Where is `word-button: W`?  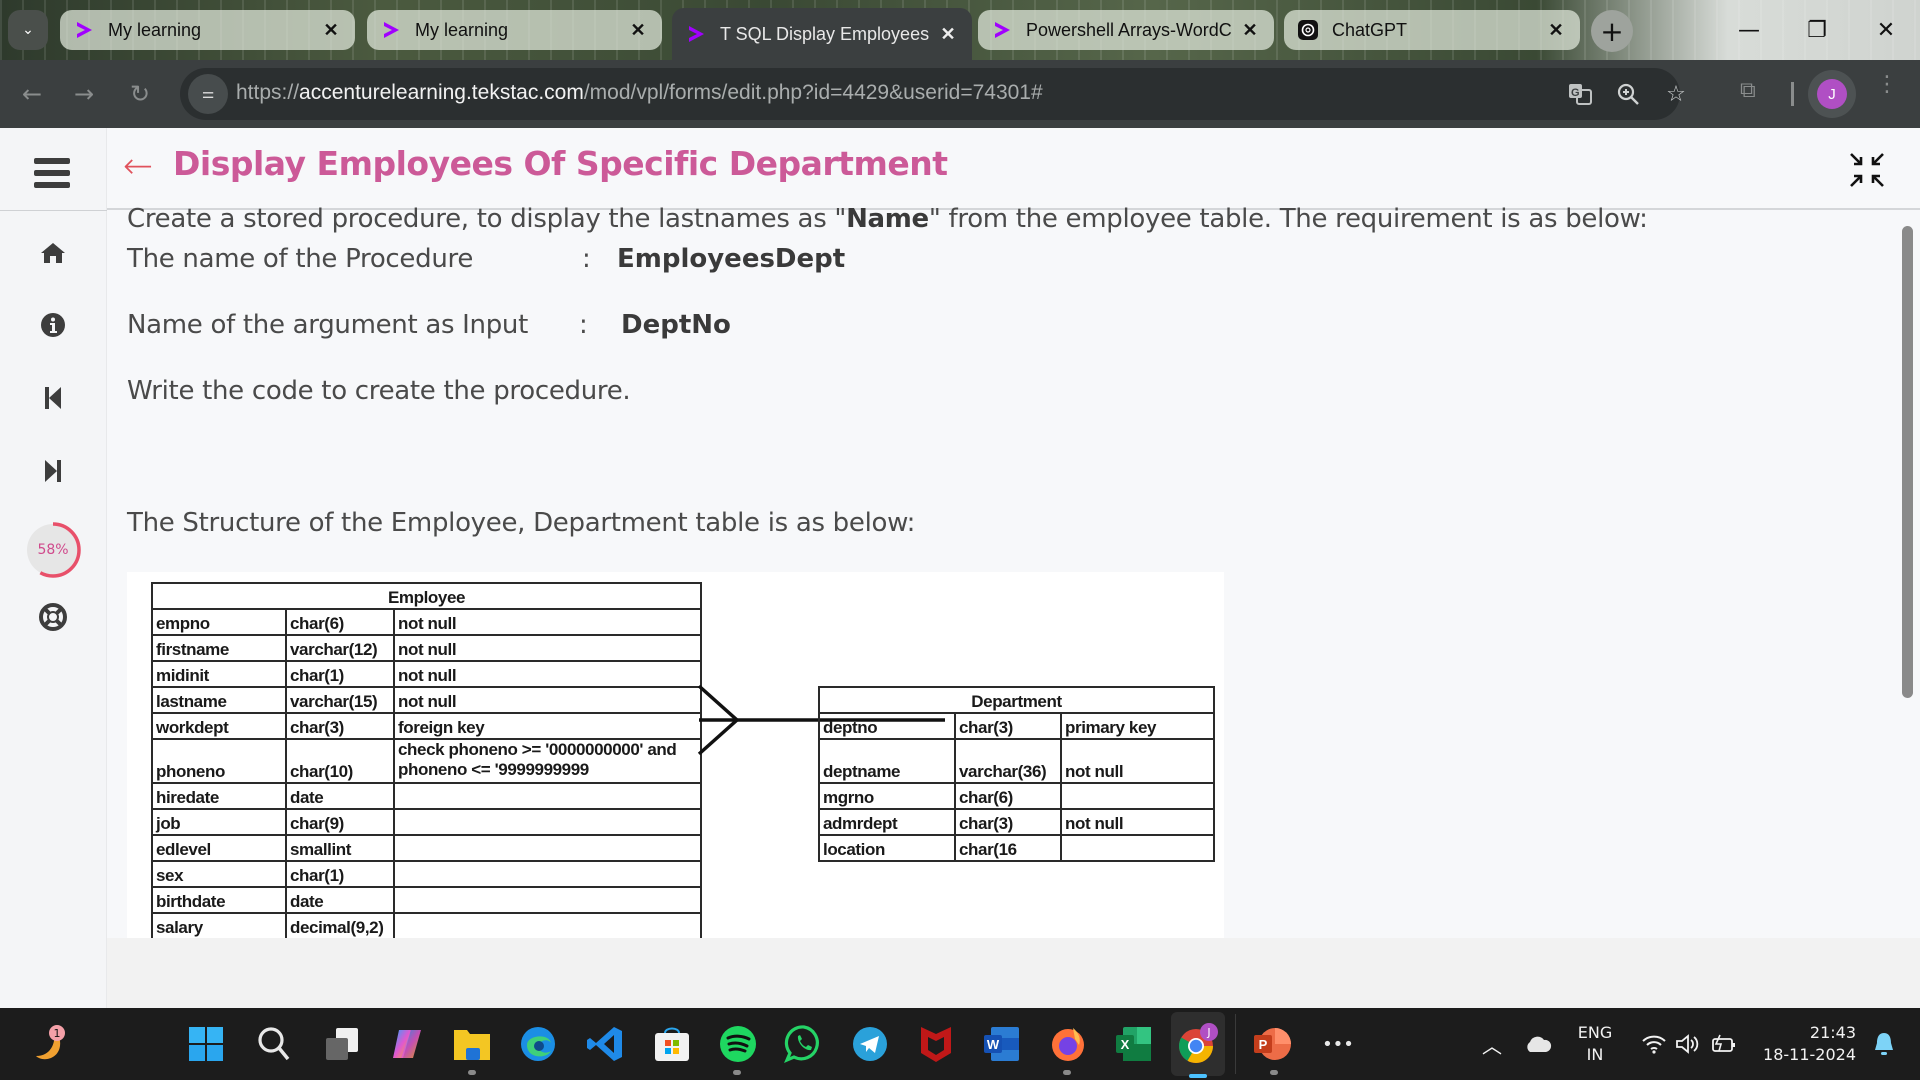 word-button: W is located at coordinates (1002, 1044).